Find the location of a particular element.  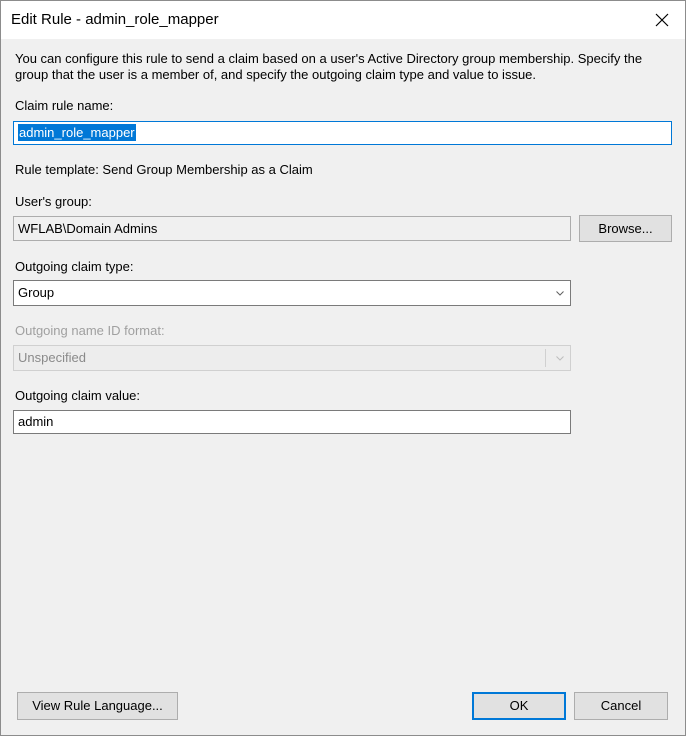

outgoing-name-id-format-label: Outgoing name ID format: is located at coordinates (90, 330).